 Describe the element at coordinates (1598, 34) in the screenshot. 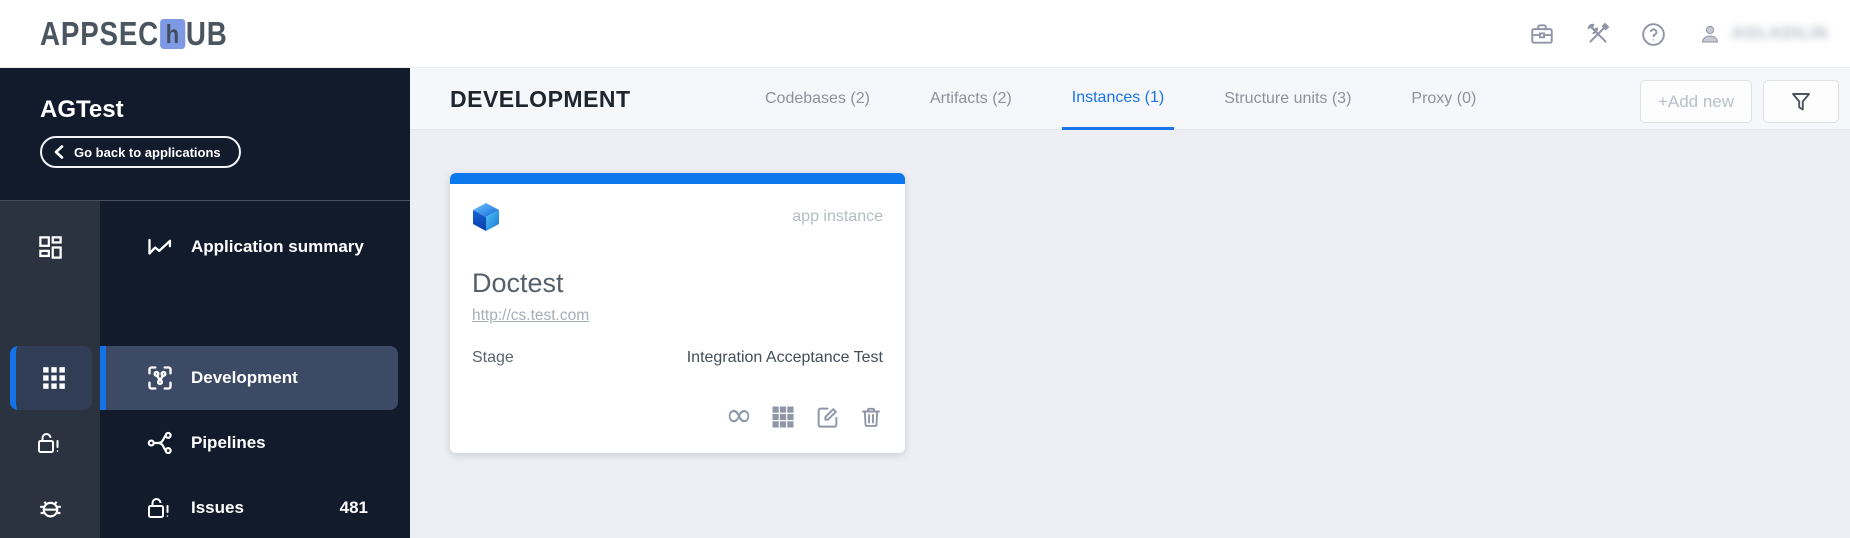

I see `tools-icon` at that location.